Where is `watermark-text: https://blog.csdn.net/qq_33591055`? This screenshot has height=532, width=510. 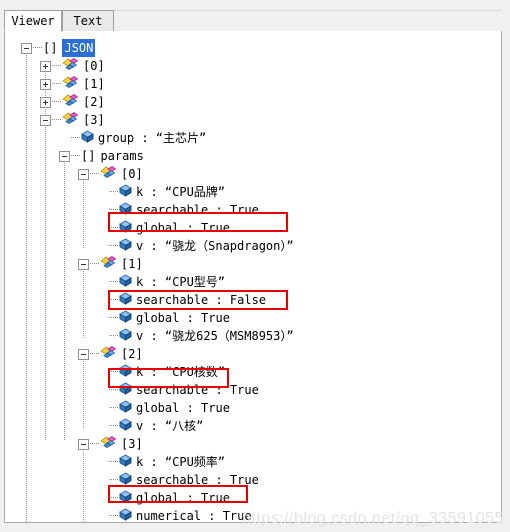
watermark-text: https://blog.csdn.net/qq_33591055 is located at coordinates (372, 518).